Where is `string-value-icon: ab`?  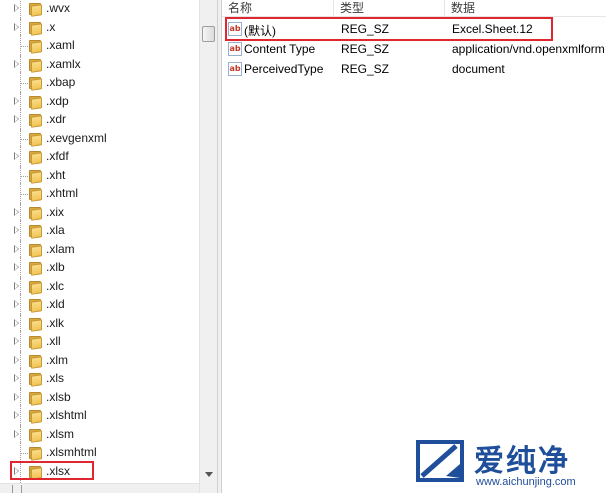 string-value-icon: ab is located at coordinates (235, 29).